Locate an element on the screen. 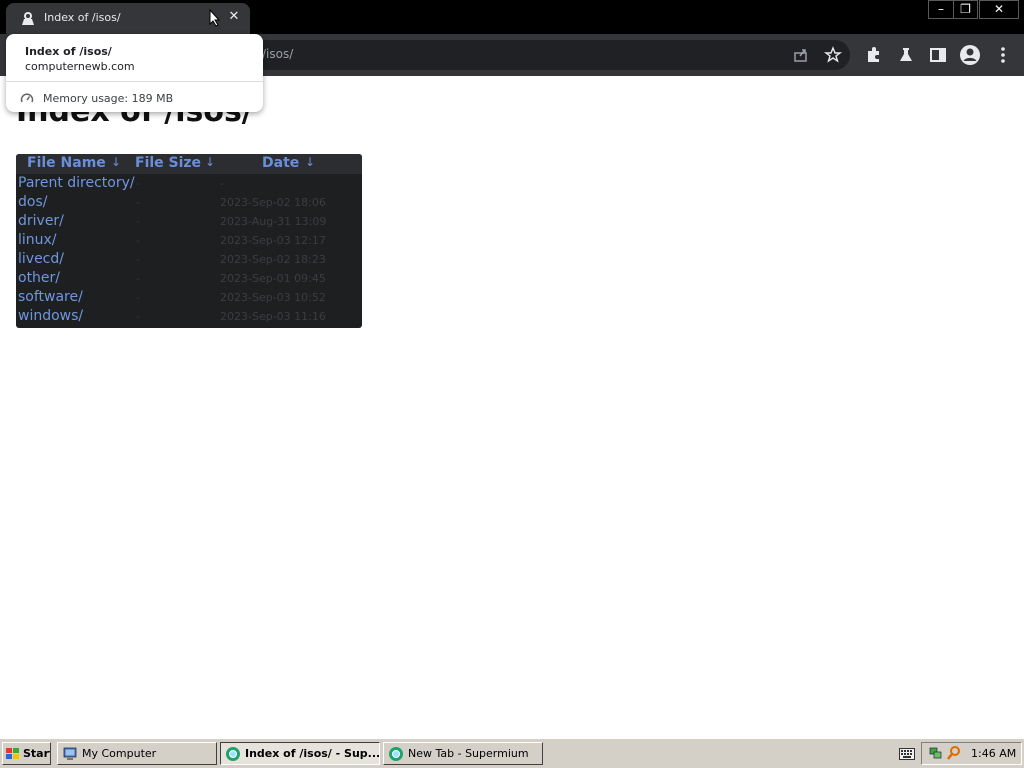 The width and height of the screenshot is (1024, 768). taskbar-button-label: My Computer is located at coordinates (119, 753).